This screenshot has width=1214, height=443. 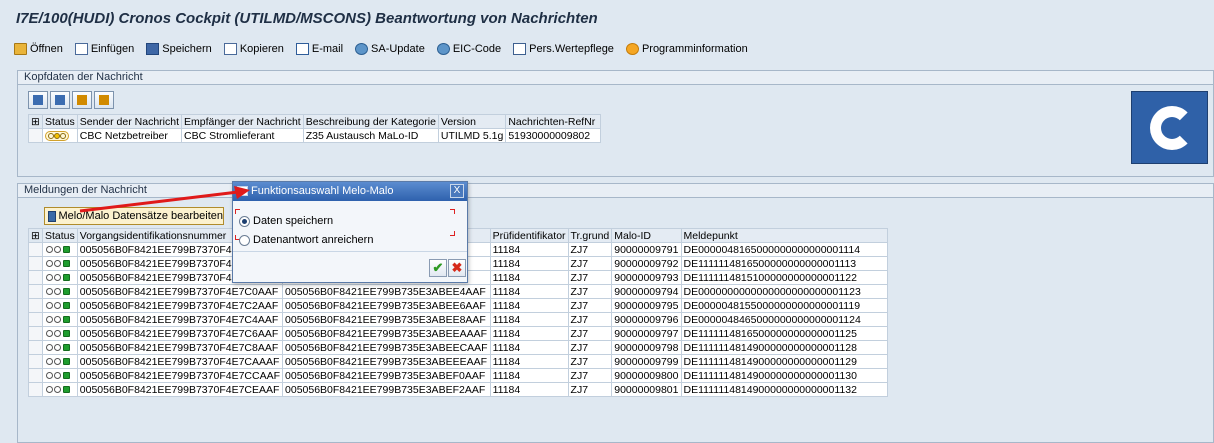 What do you see at coordinates (553, 121) in the screenshot?
I see `column-refnr: Nachrichten-RefNr` at bounding box center [553, 121].